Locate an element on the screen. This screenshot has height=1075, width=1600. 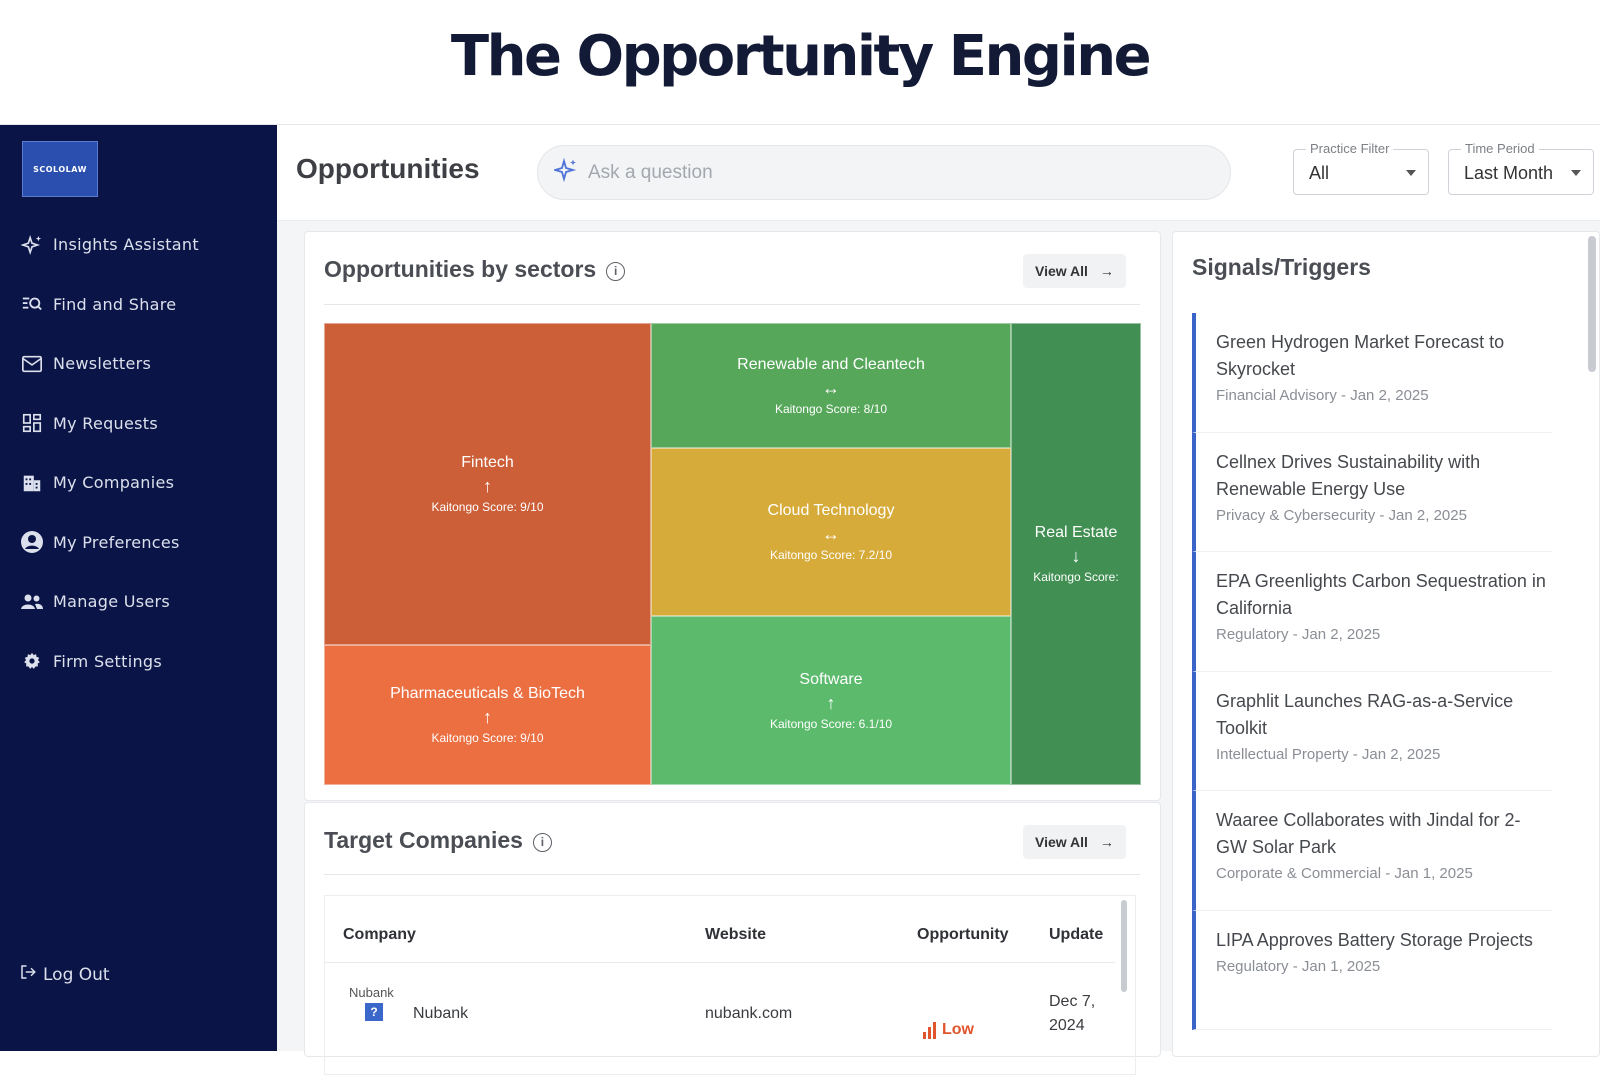
tile-score: Kaitongo Score: 7.2/10 is located at coordinates (831, 555).